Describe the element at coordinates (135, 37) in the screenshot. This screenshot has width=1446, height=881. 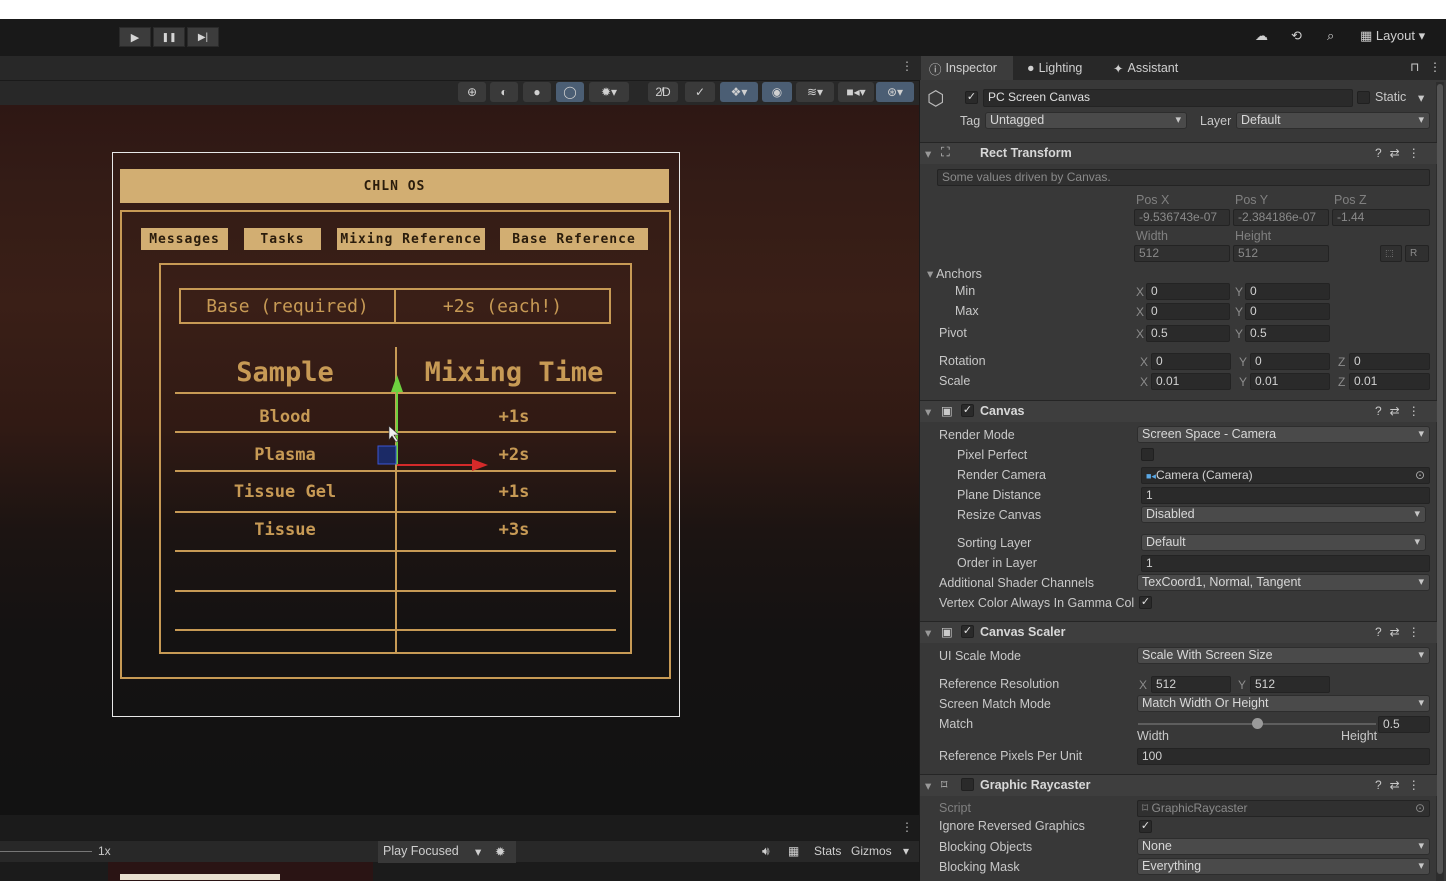
I see `play-button: ▶` at that location.